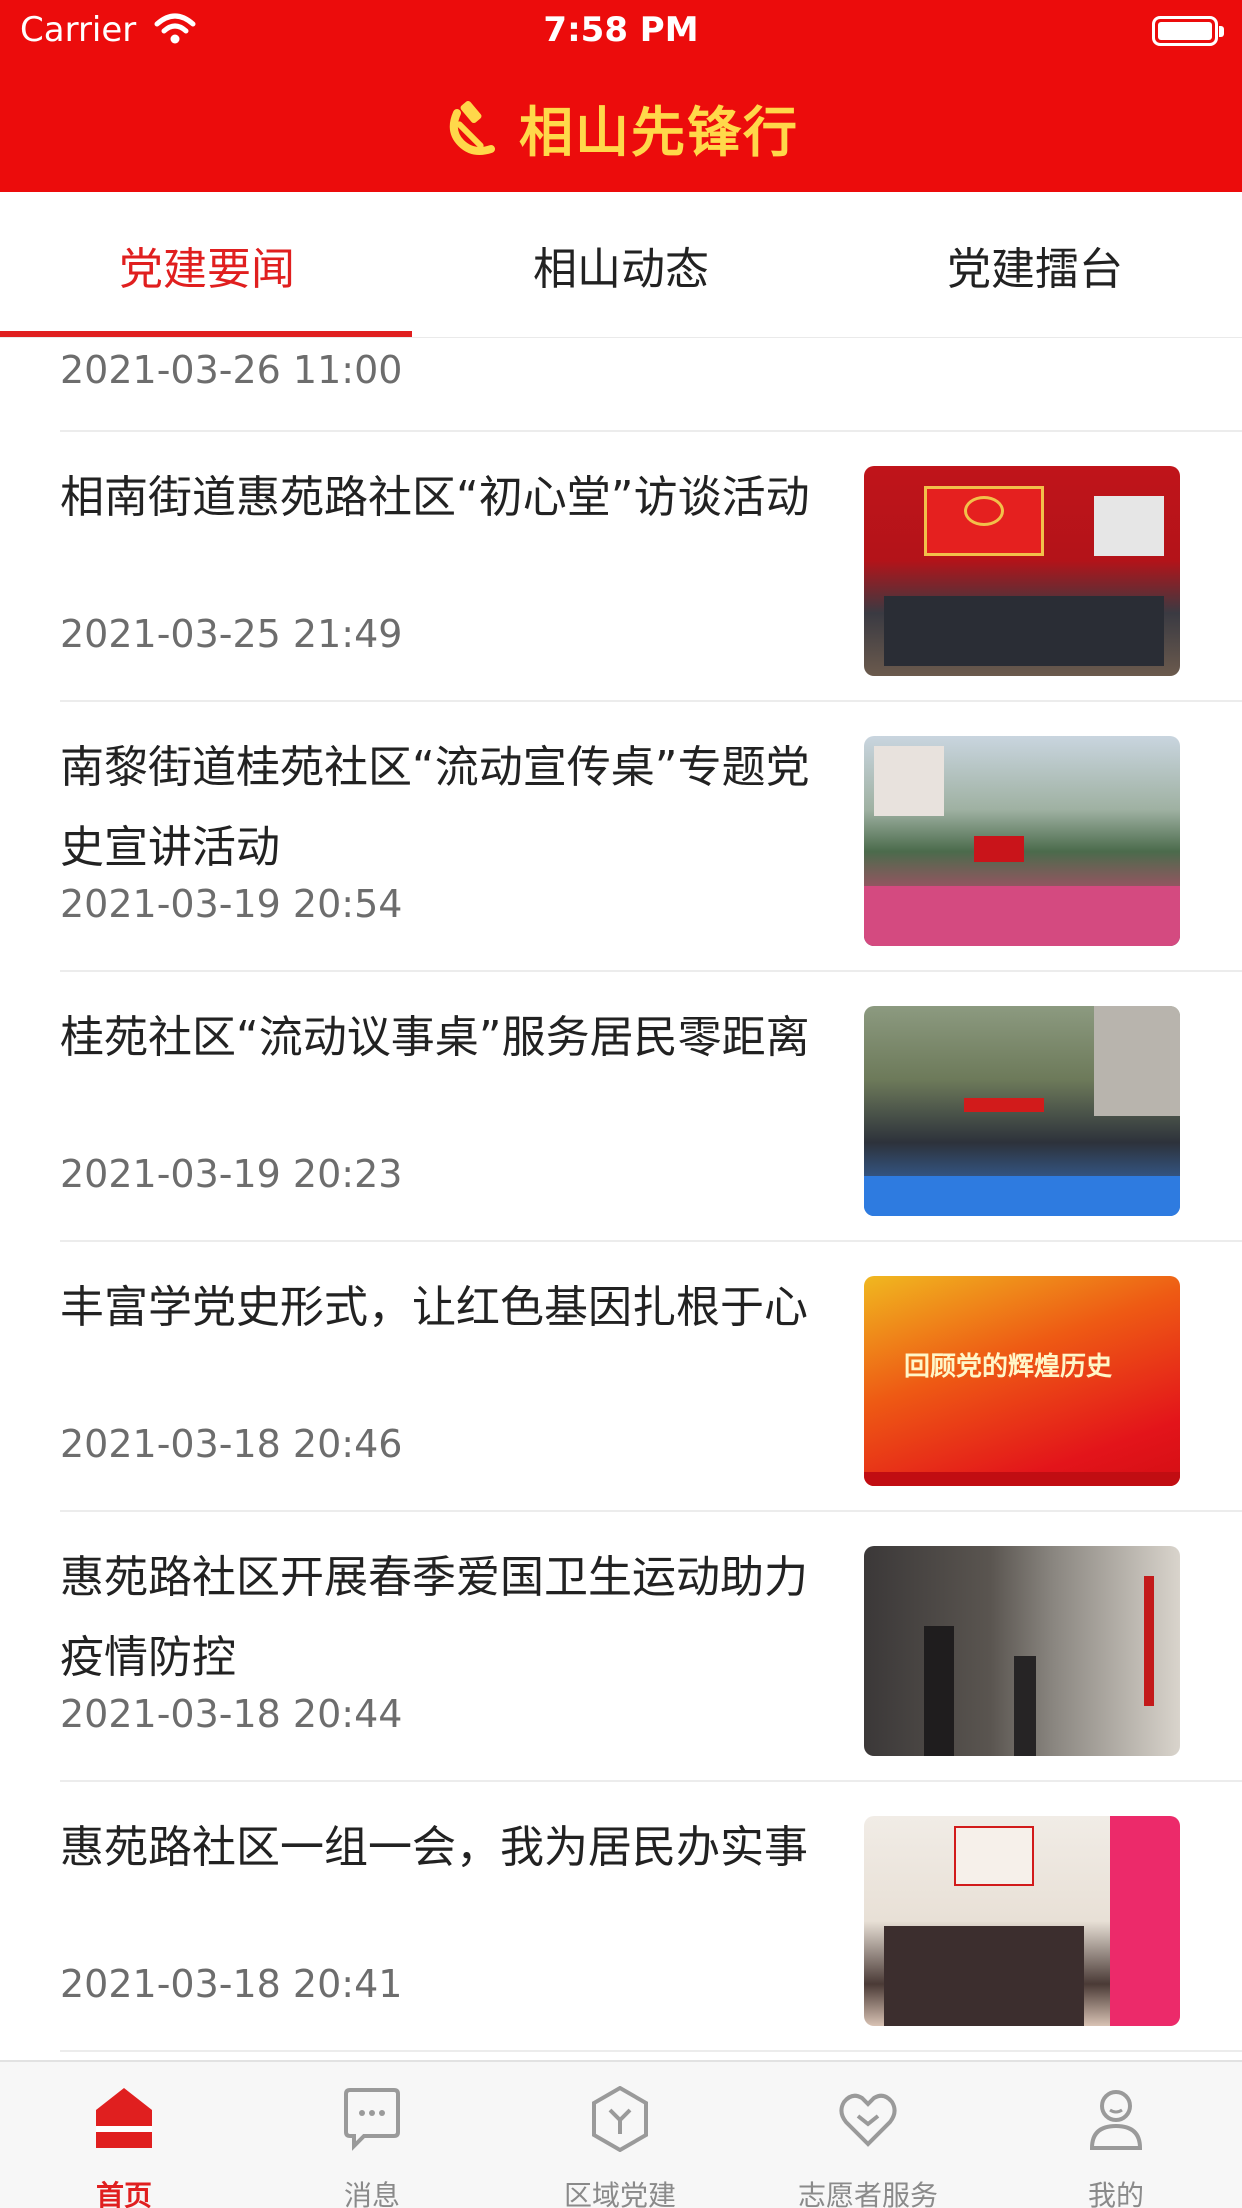 This screenshot has width=1242, height=2208. Describe the element at coordinates (435, 1037) in the screenshot. I see `news-title: 桂苑社区“流动议事桌”服务居民零距离` at that location.